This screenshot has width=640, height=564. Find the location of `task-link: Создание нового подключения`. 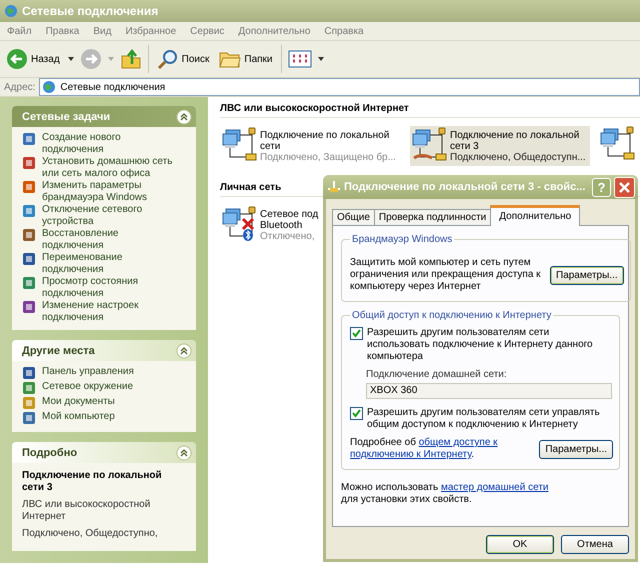

task-link: Создание нового подключения is located at coordinates (112, 143).